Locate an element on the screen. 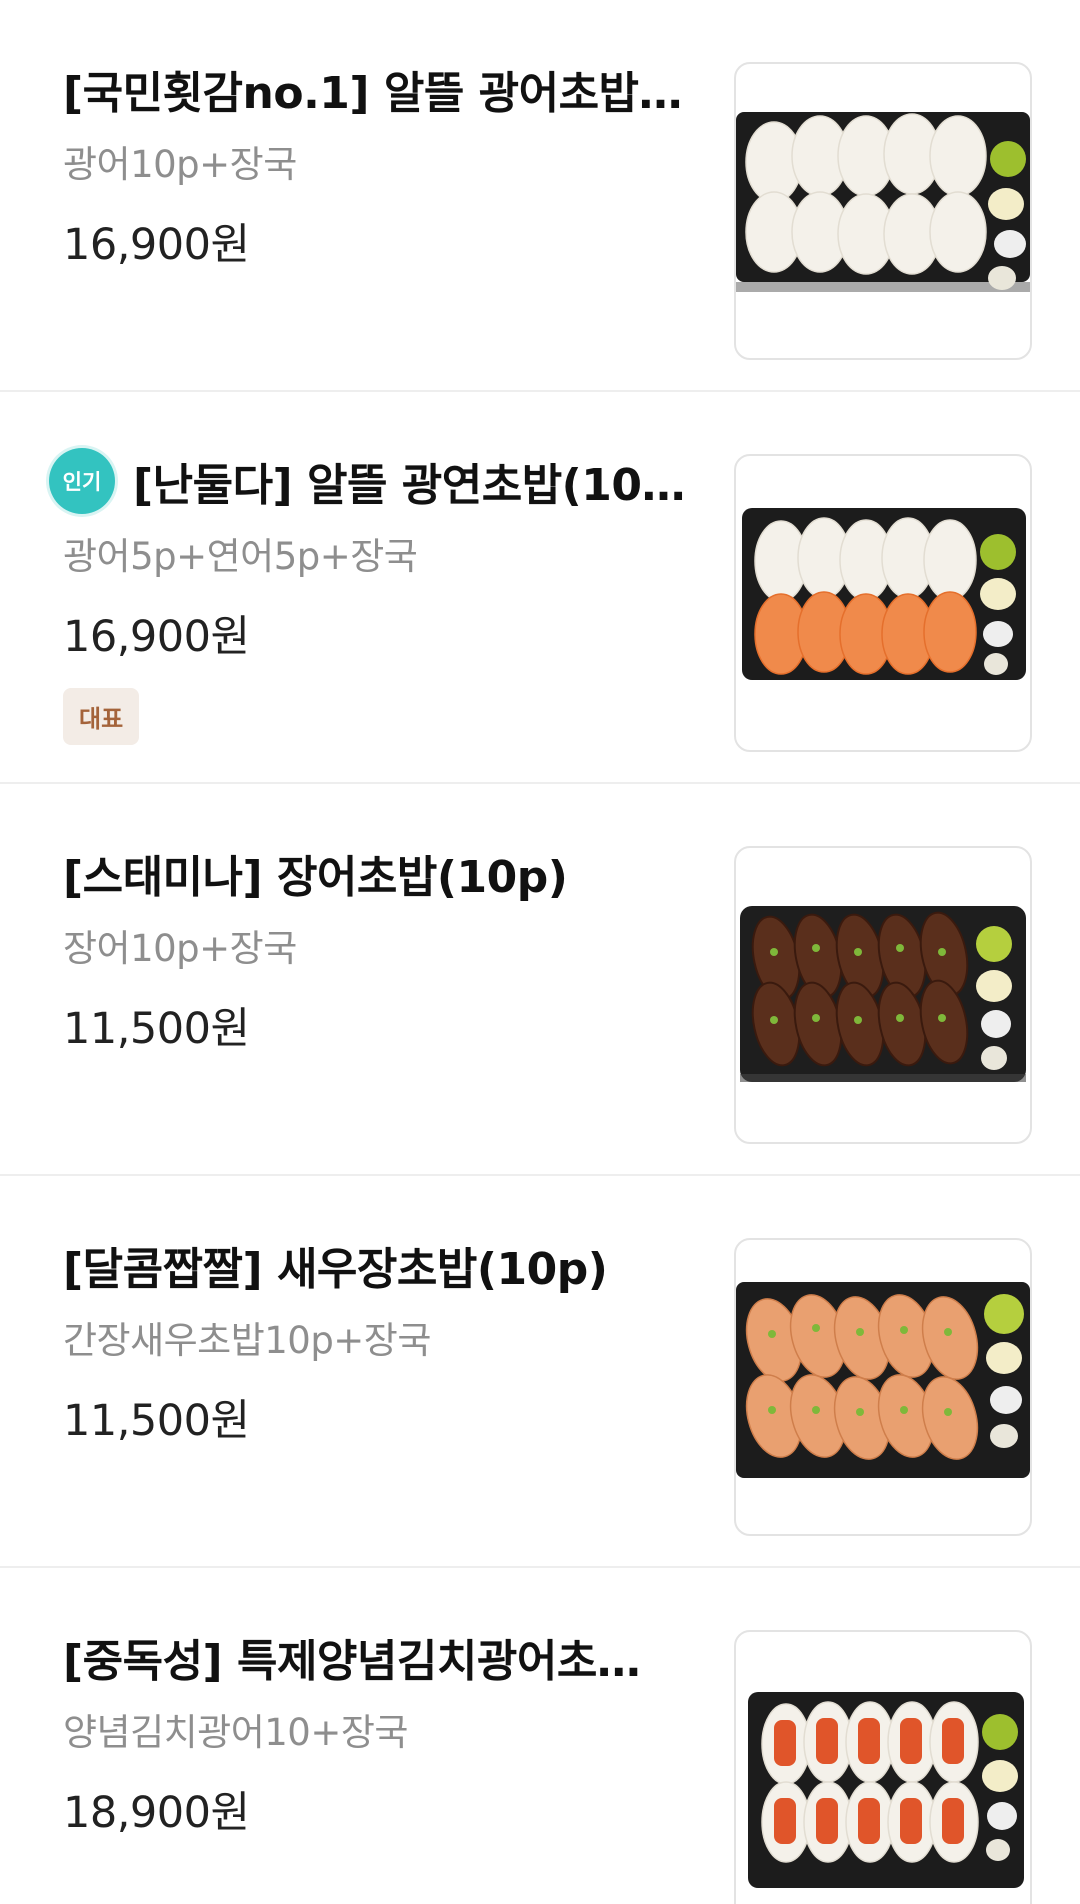 The width and height of the screenshot is (1080, 1904). menu-item-description: 장어10p+장국 is located at coordinates (180, 948).